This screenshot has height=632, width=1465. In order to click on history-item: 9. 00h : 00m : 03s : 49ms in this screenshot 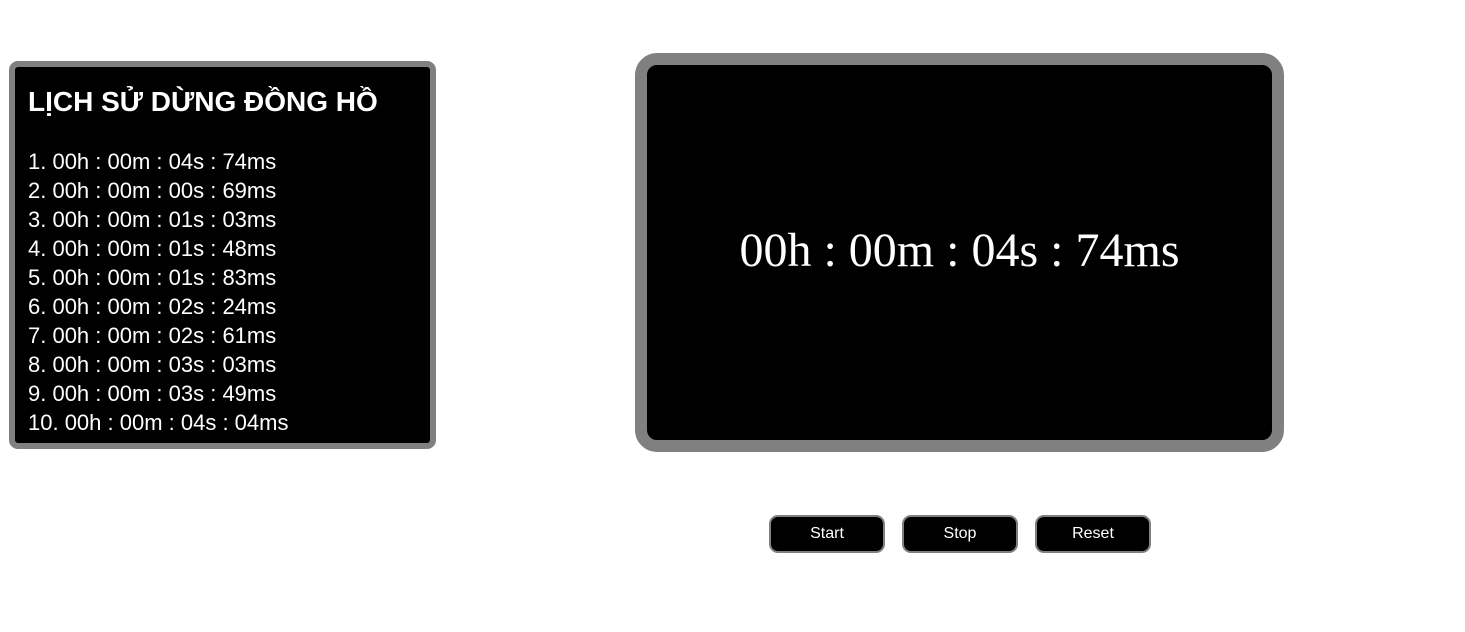, I will do `click(152, 393)`.